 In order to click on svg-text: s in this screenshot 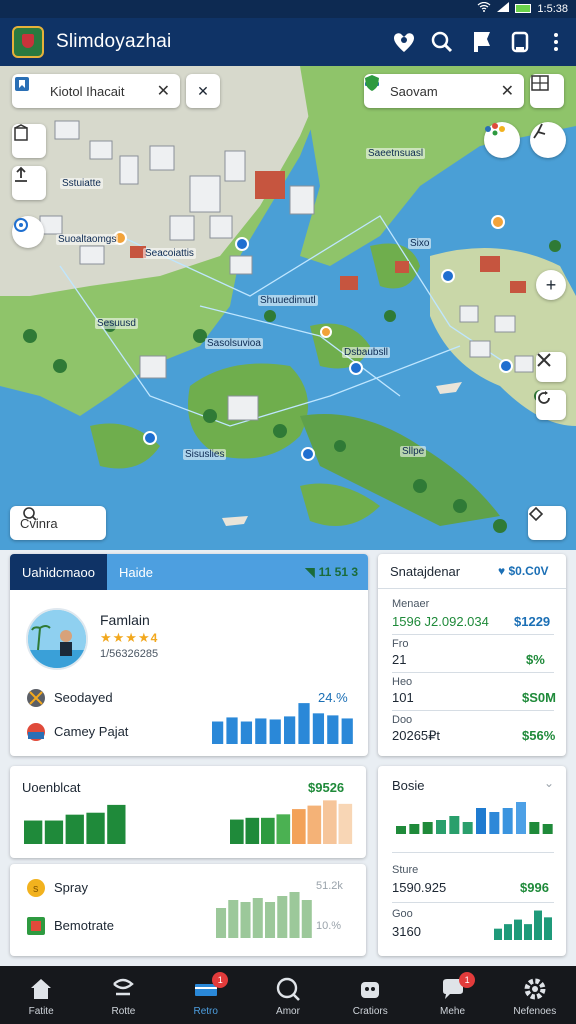, I will do `click(36, 889)`.